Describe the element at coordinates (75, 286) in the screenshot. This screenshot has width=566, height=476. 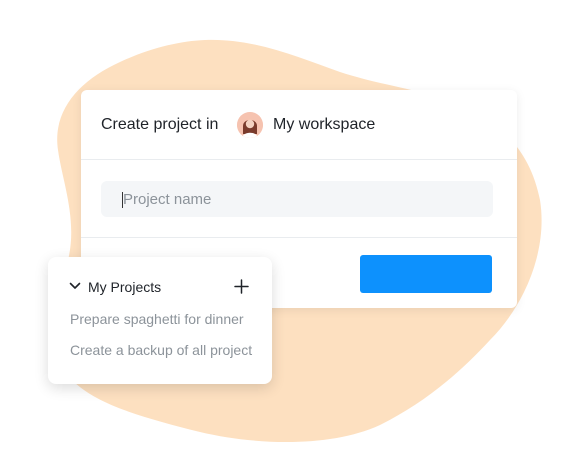
I see `chevron-down-icon` at that location.